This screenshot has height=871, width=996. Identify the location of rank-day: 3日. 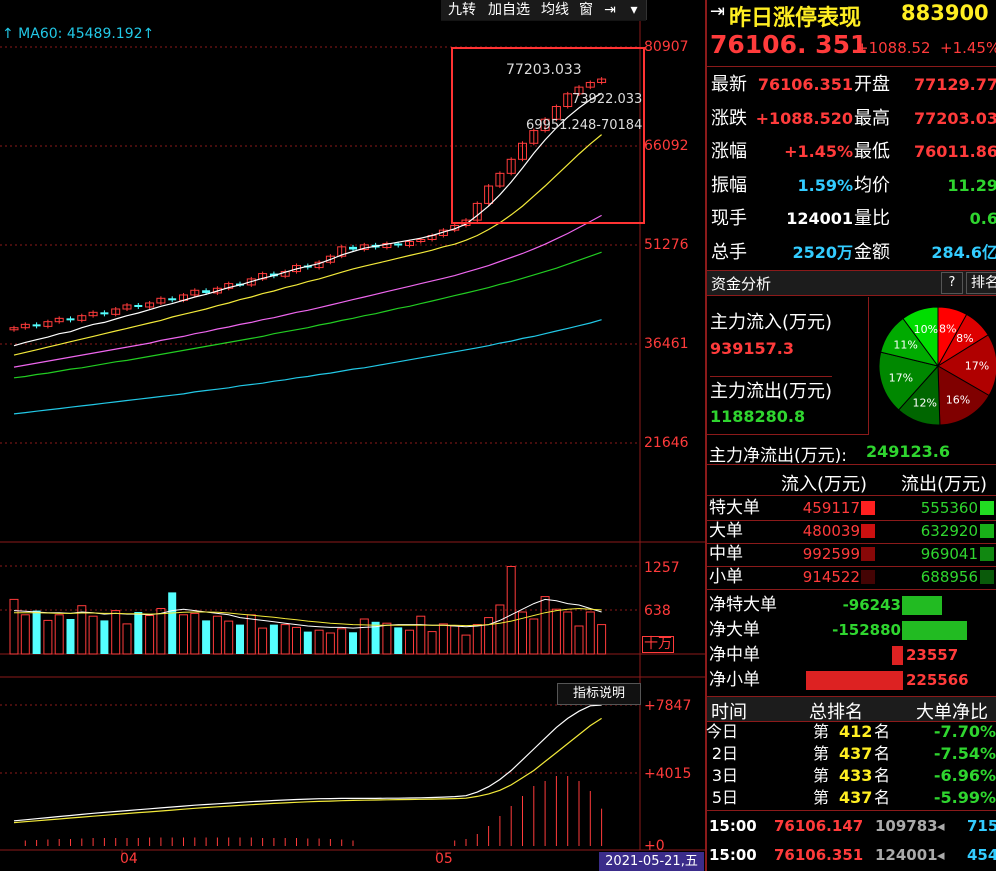
(724, 775).